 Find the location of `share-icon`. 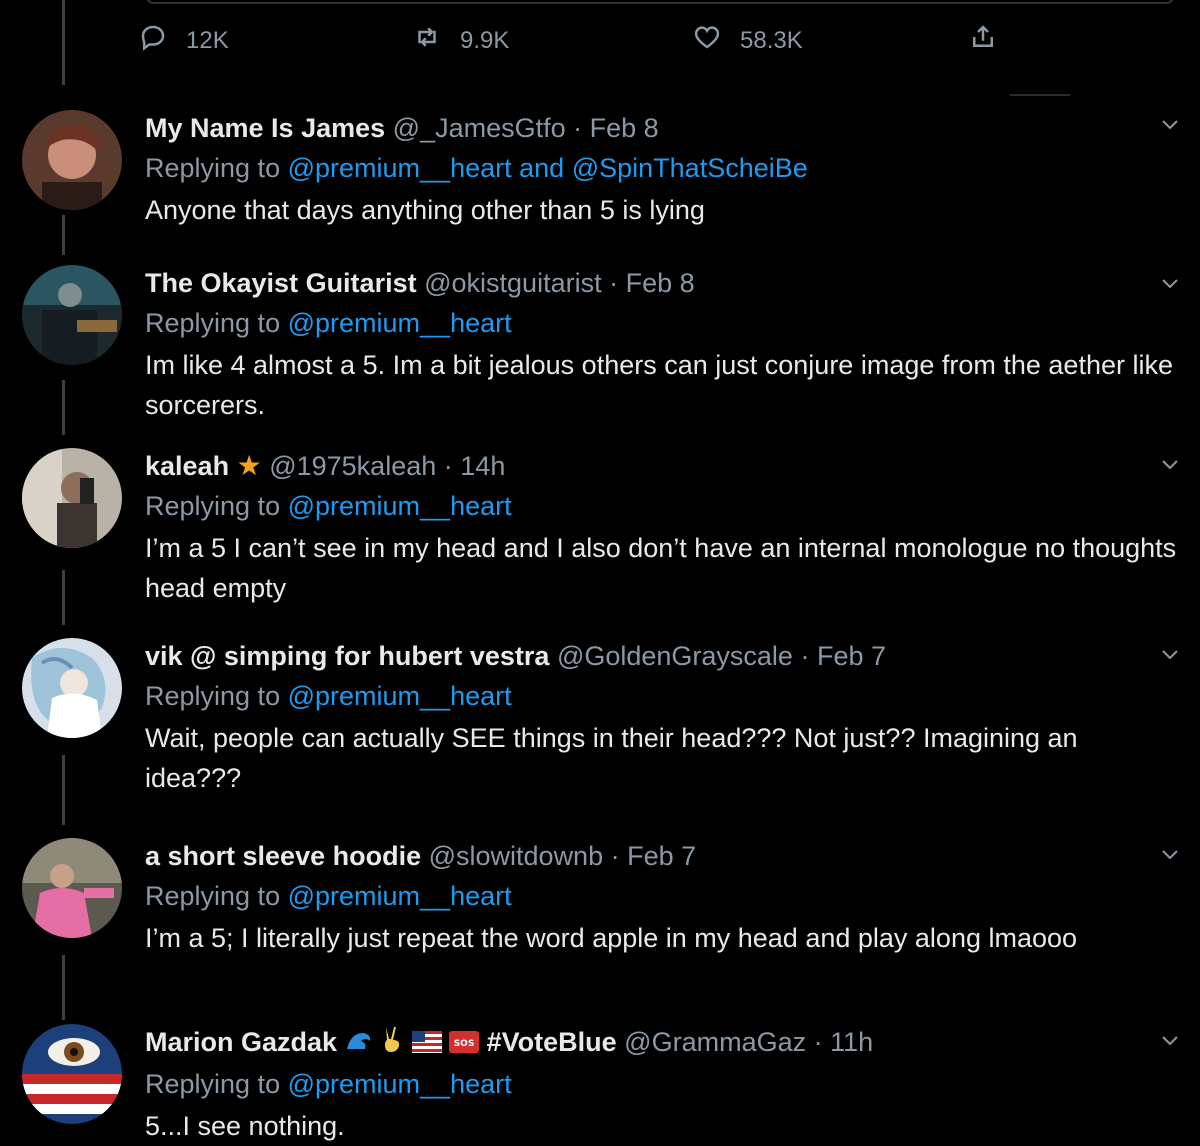

share-icon is located at coordinates (983, 40).